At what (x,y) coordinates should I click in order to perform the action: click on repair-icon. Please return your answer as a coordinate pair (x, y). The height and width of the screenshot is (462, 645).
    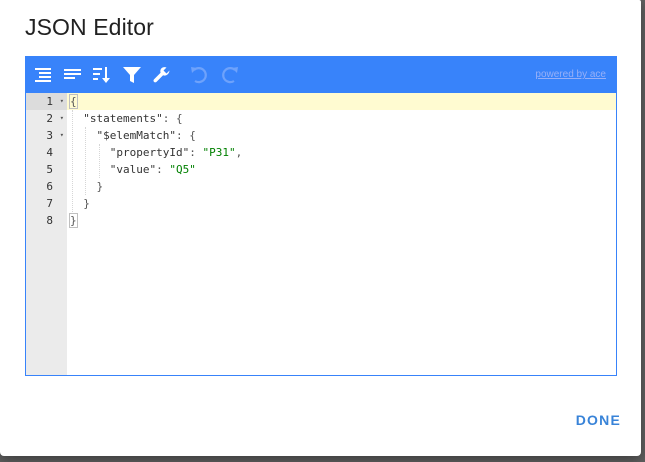
    Looking at the image, I should click on (162, 75).